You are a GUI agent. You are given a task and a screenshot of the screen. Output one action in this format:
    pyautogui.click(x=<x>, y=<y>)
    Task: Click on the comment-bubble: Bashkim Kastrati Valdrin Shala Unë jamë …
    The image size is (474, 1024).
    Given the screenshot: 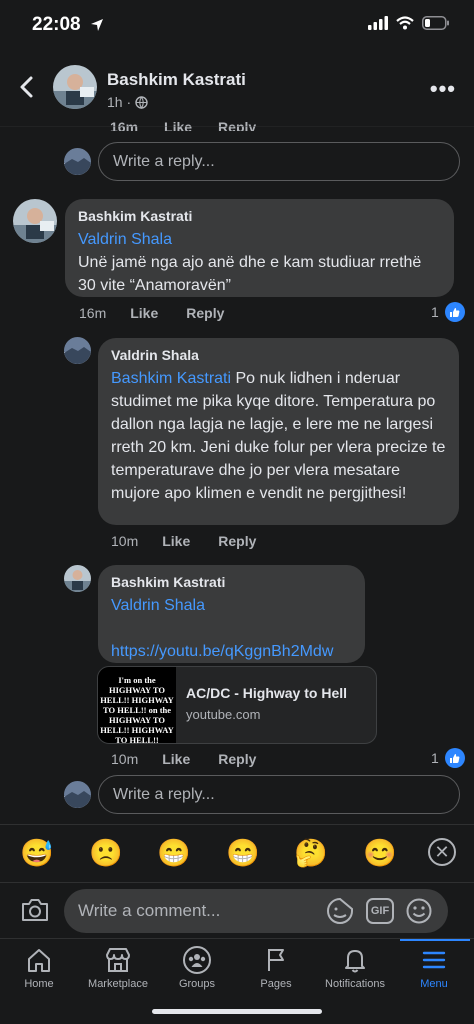 What is the action you would take?
    pyautogui.click(x=259, y=248)
    